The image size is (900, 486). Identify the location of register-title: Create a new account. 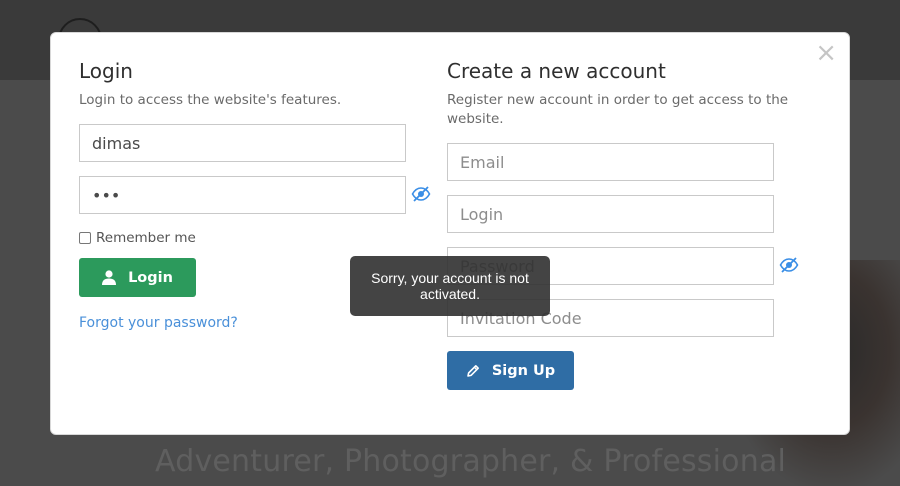
(556, 71).